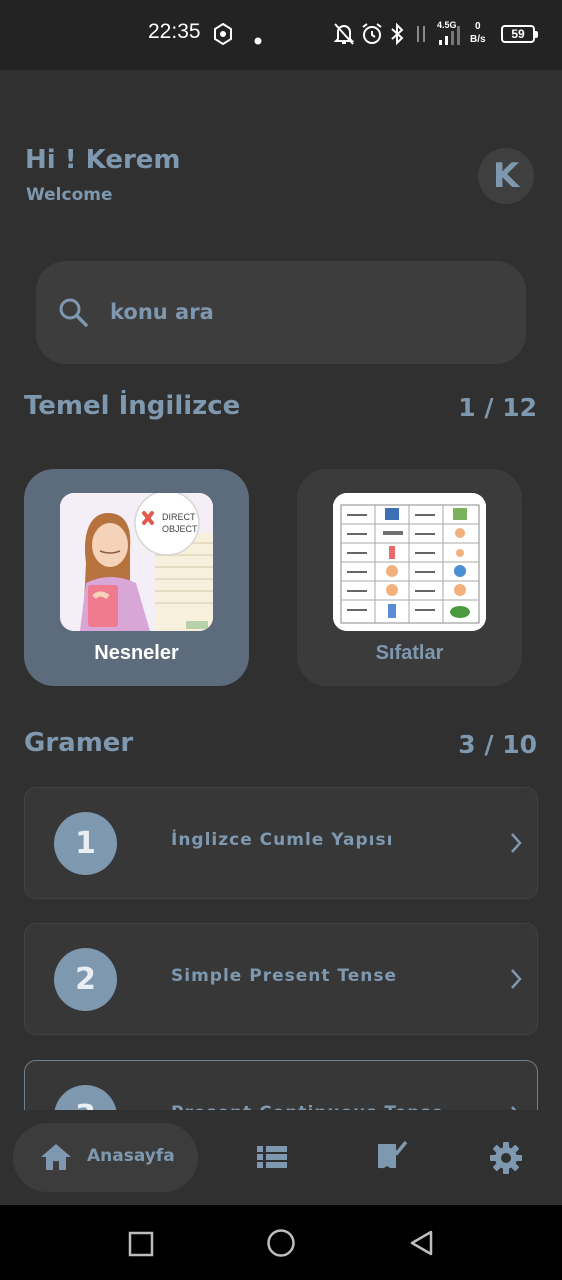 The width and height of the screenshot is (562, 1280). I want to click on nav-home-button: Anasayfa, so click(105, 1157).